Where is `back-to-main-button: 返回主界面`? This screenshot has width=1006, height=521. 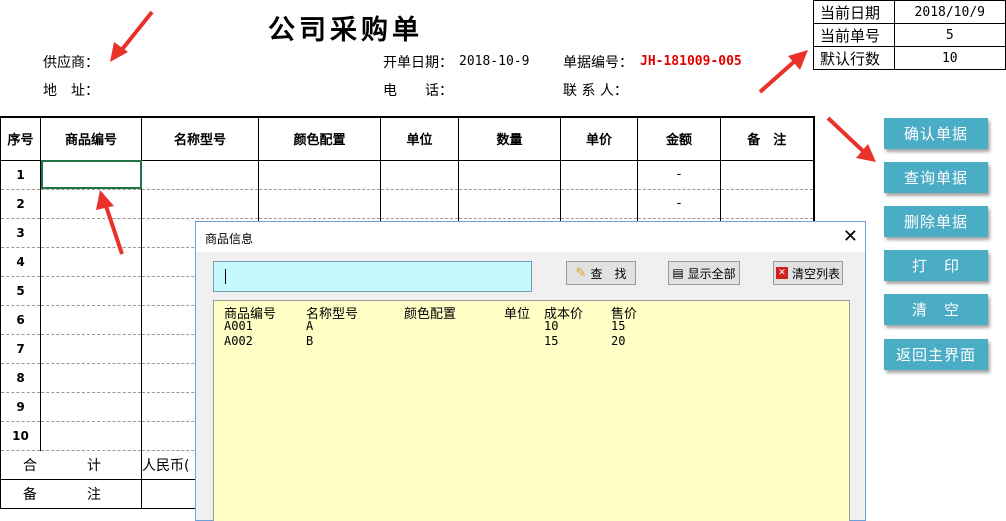 back-to-main-button: 返回主界面 is located at coordinates (936, 354).